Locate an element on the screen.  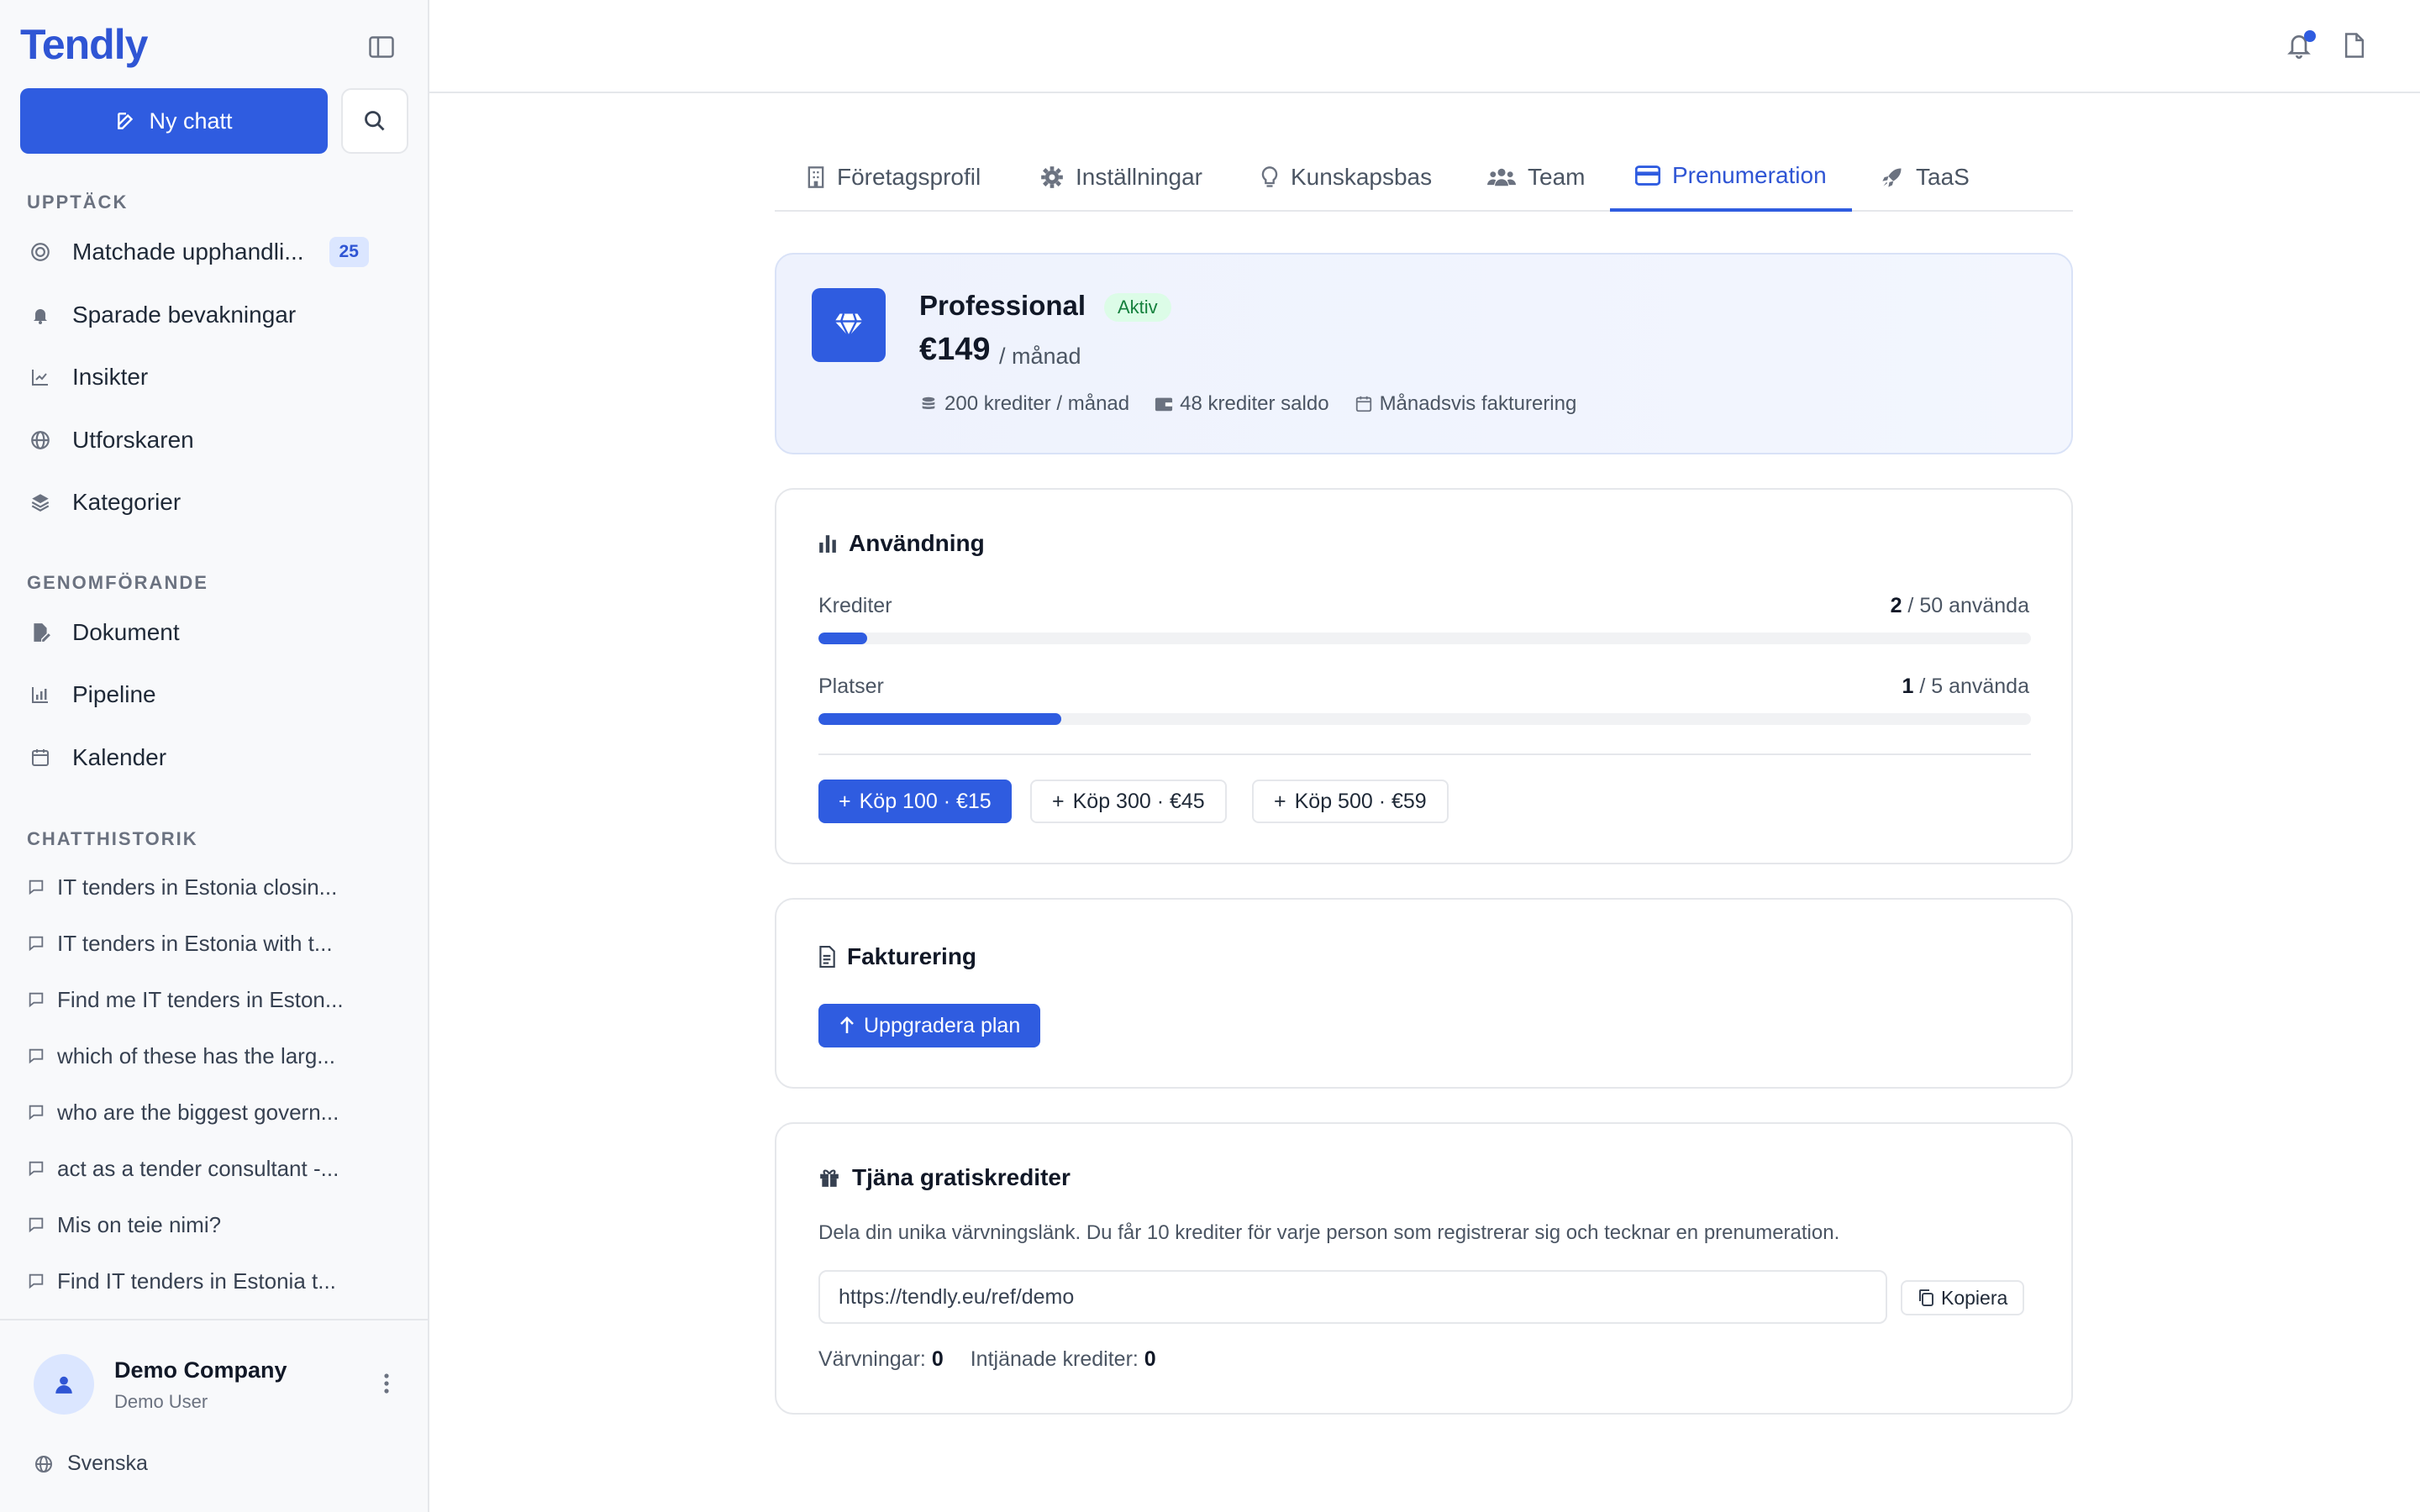
copy-link-button: Kopiera is located at coordinates (1963, 1297).